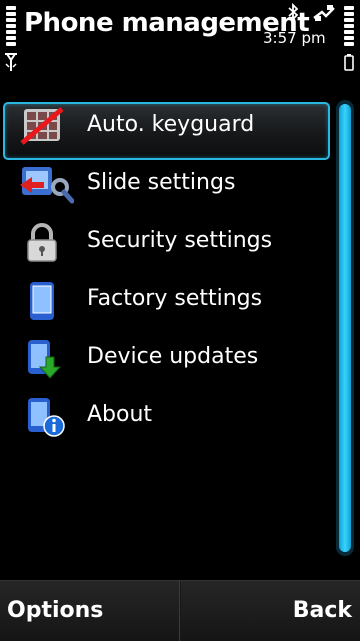 Image resolution: width=360 pixels, height=641 pixels. What do you see at coordinates (345, 328) in the screenshot?
I see `scrollbar-thumb` at bounding box center [345, 328].